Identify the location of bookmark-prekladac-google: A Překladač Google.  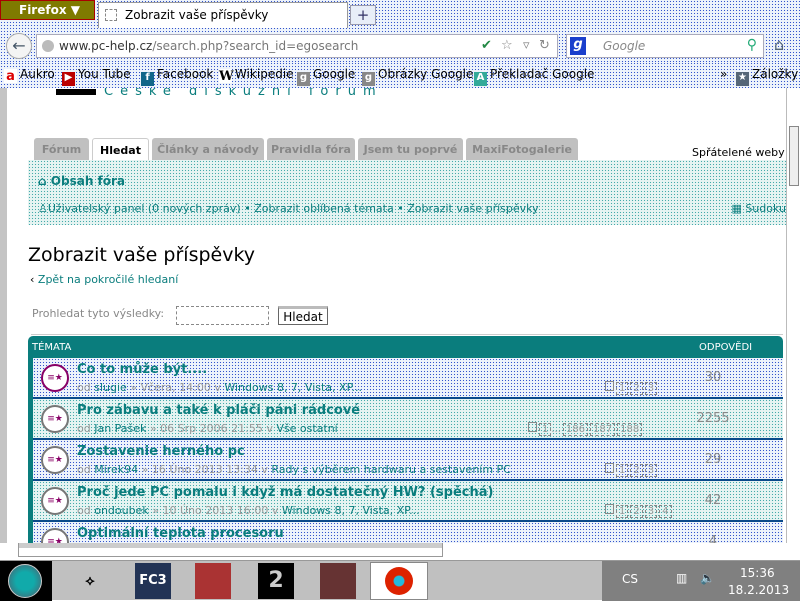
(534, 76).